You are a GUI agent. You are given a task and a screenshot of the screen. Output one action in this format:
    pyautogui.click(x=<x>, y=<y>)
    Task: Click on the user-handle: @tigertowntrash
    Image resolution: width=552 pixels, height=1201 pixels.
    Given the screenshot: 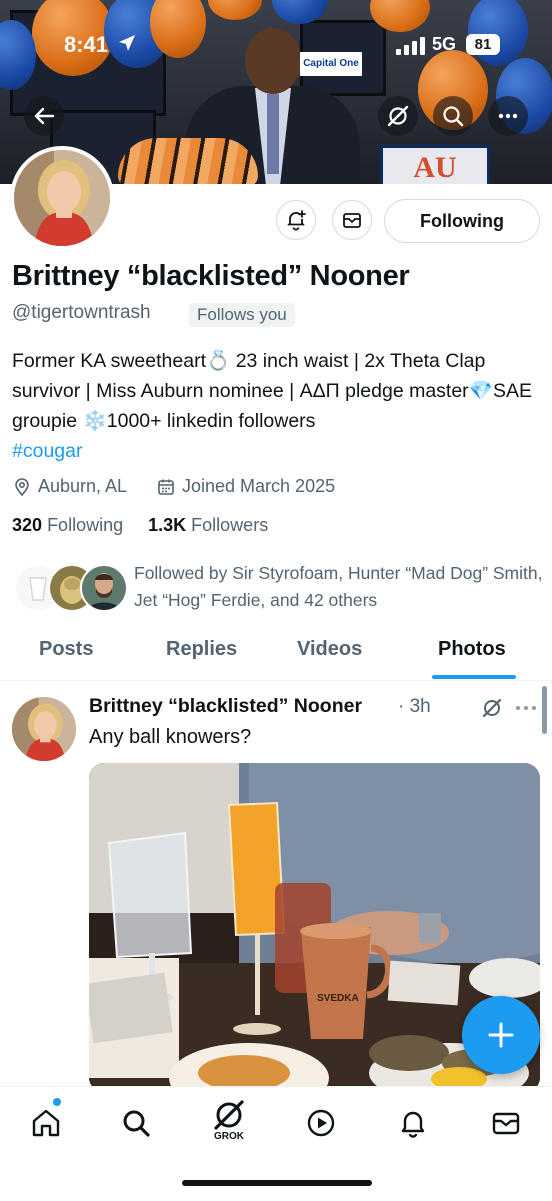 What is the action you would take?
    pyautogui.click(x=81, y=312)
    